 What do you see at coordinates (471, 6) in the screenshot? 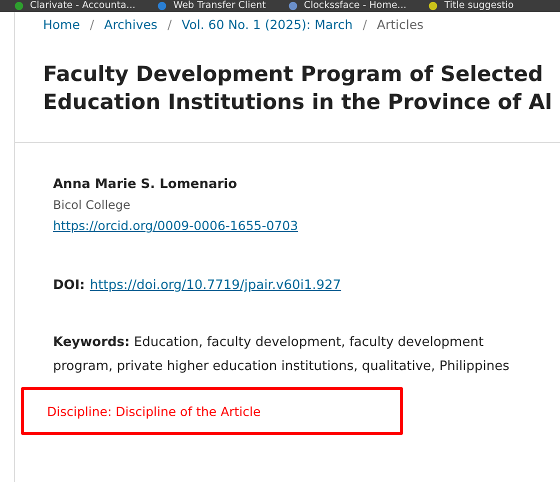
I see `bookmark: Title suggestio` at bounding box center [471, 6].